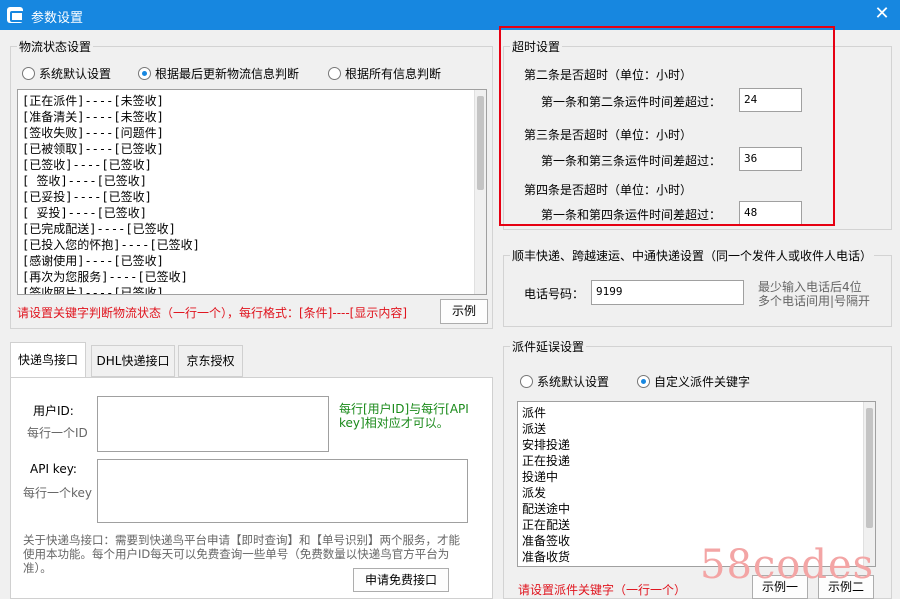 The image size is (900, 599). What do you see at coordinates (608, 135) in the screenshot?
I see `timeout-heading-3: 第三条是否超时（单位：小时）` at bounding box center [608, 135].